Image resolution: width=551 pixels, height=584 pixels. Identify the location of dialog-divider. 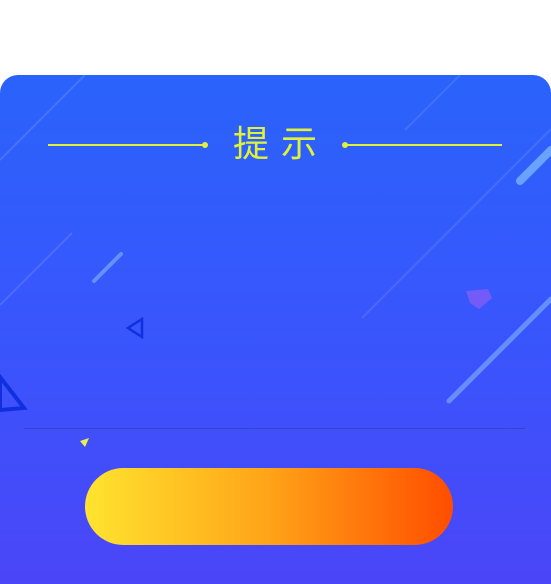
(274, 428).